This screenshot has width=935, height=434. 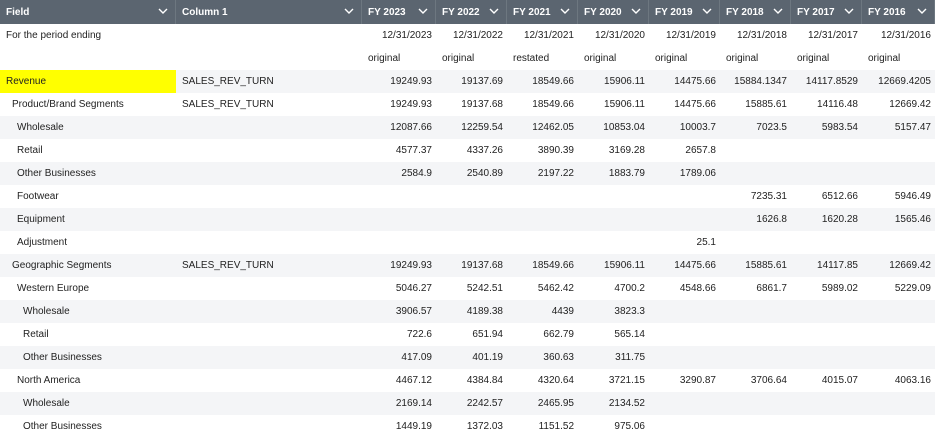 I want to click on value-cell: 5462.42, so click(x=542, y=288).